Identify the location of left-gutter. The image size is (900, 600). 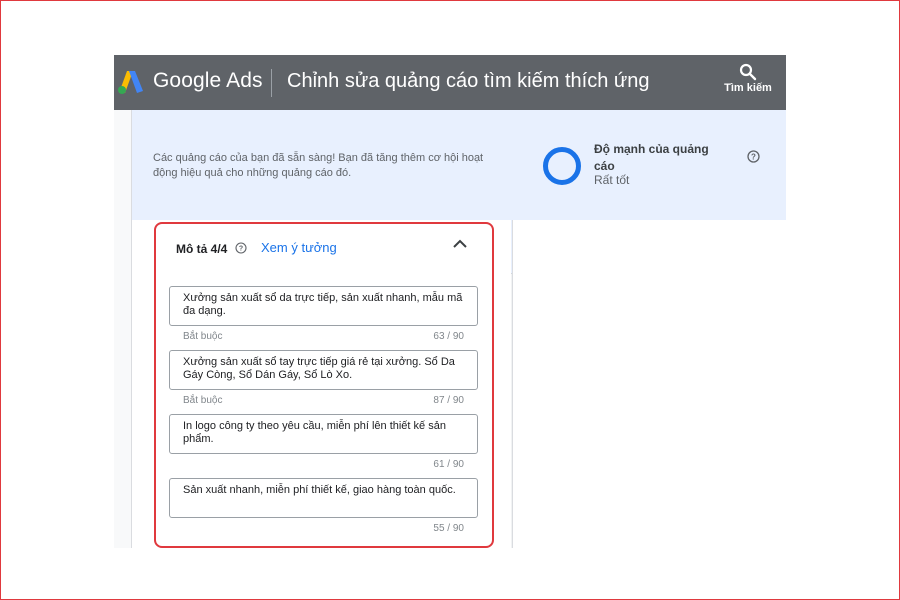
(123, 329).